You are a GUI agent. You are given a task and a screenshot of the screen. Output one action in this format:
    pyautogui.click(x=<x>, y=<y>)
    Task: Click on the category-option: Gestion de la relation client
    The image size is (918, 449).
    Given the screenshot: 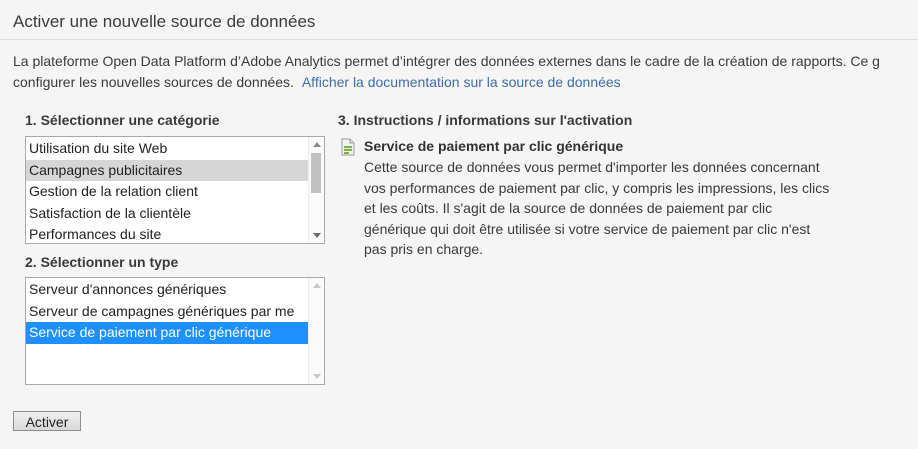 What is the action you would take?
    pyautogui.click(x=167, y=192)
    